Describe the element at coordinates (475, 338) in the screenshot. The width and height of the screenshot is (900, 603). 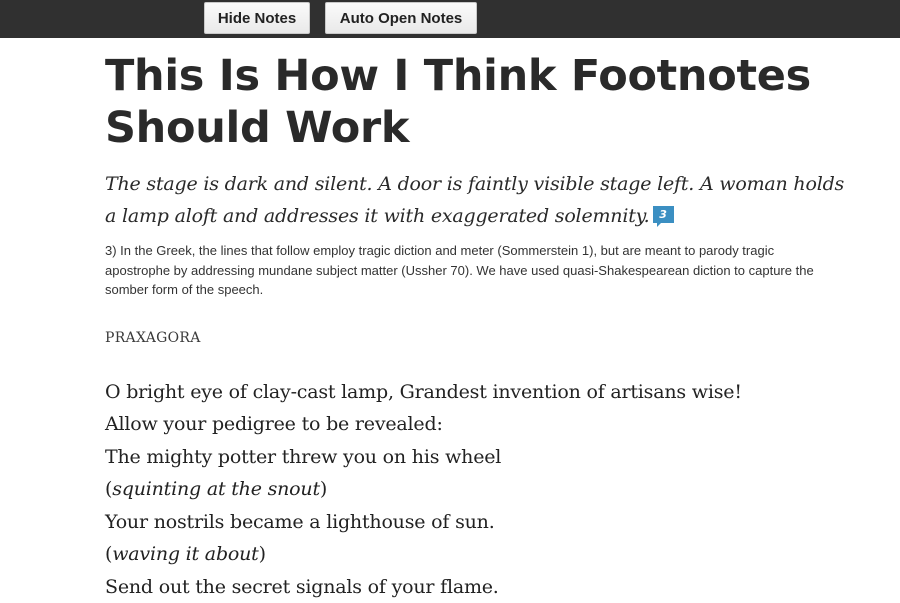
I see `speaker-name: PRAXAGORA` at that location.